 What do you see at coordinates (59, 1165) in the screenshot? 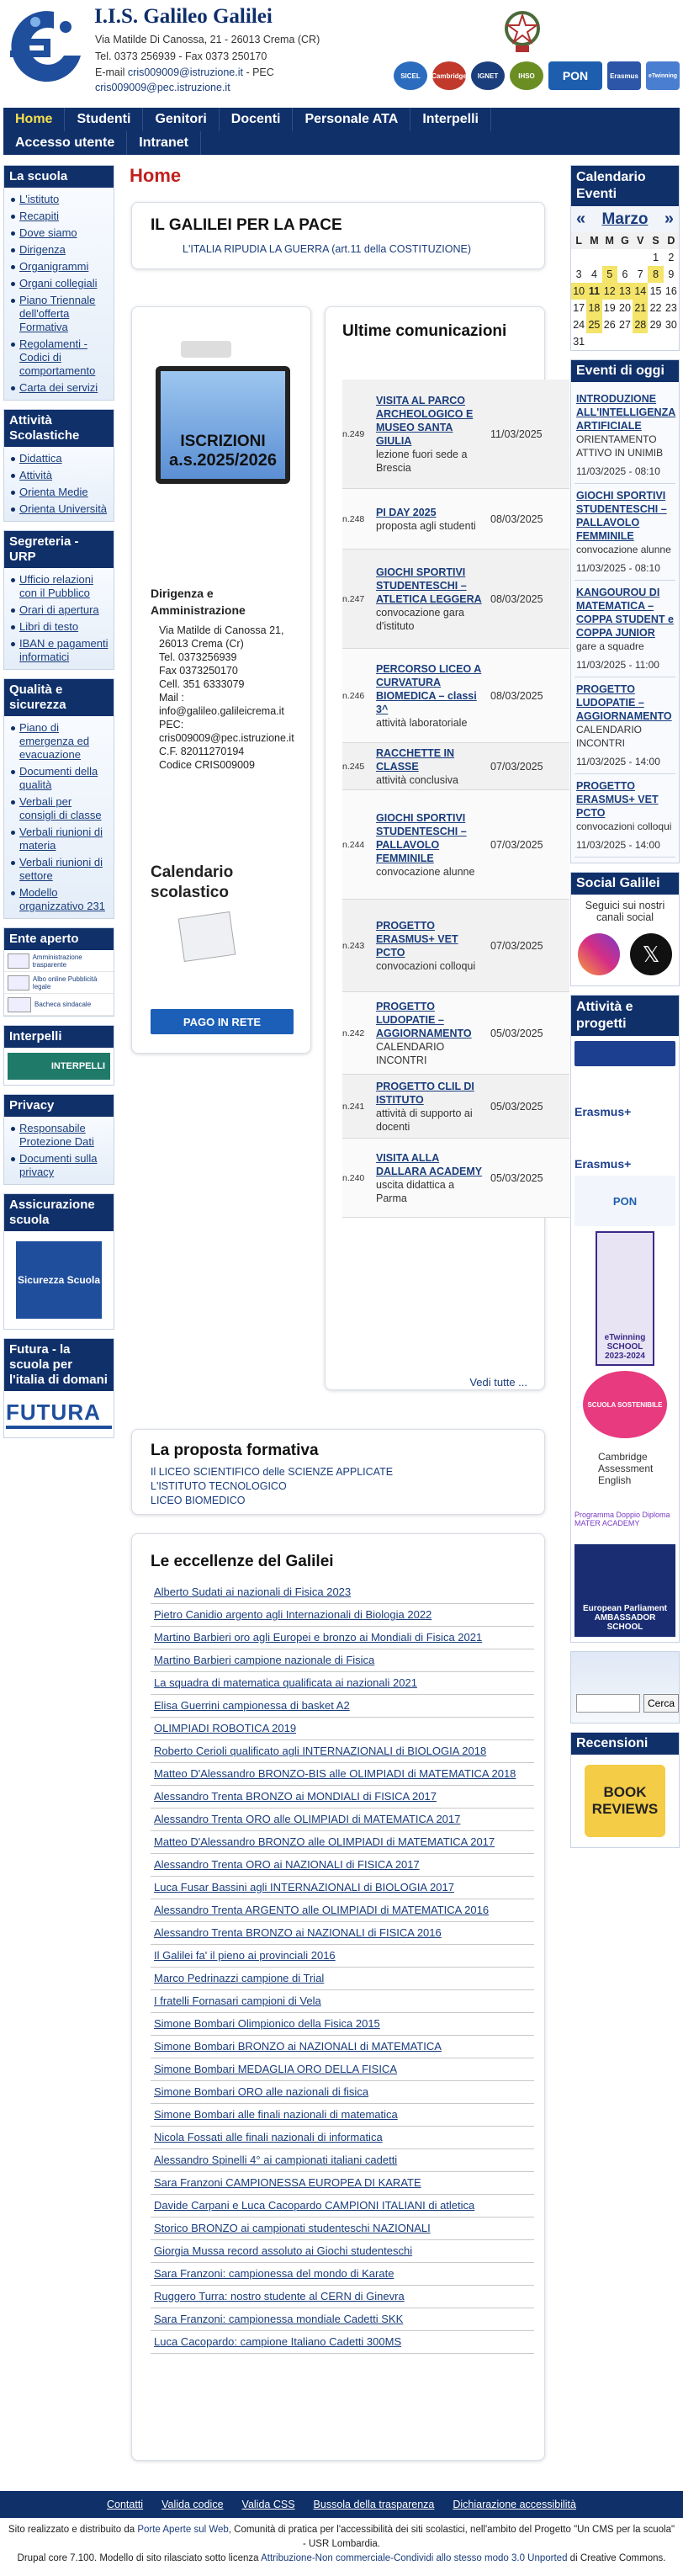
I see `sidebar-item: Documenti sulla privacy` at bounding box center [59, 1165].